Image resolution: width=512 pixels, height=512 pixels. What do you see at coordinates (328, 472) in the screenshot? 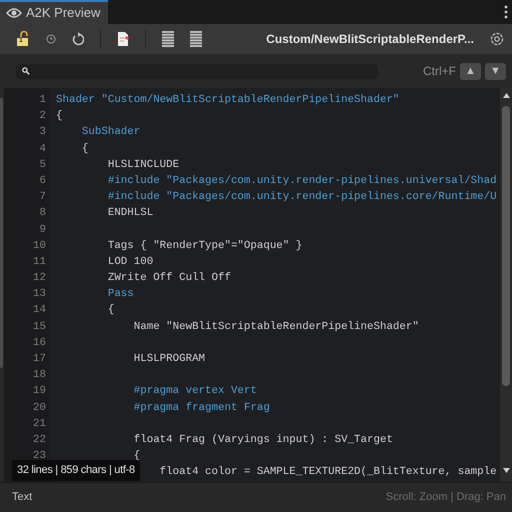
I see `code-line: float4 color = SAMPLE_TEXTURE2D(_BlitTexture, sample` at bounding box center [328, 472].